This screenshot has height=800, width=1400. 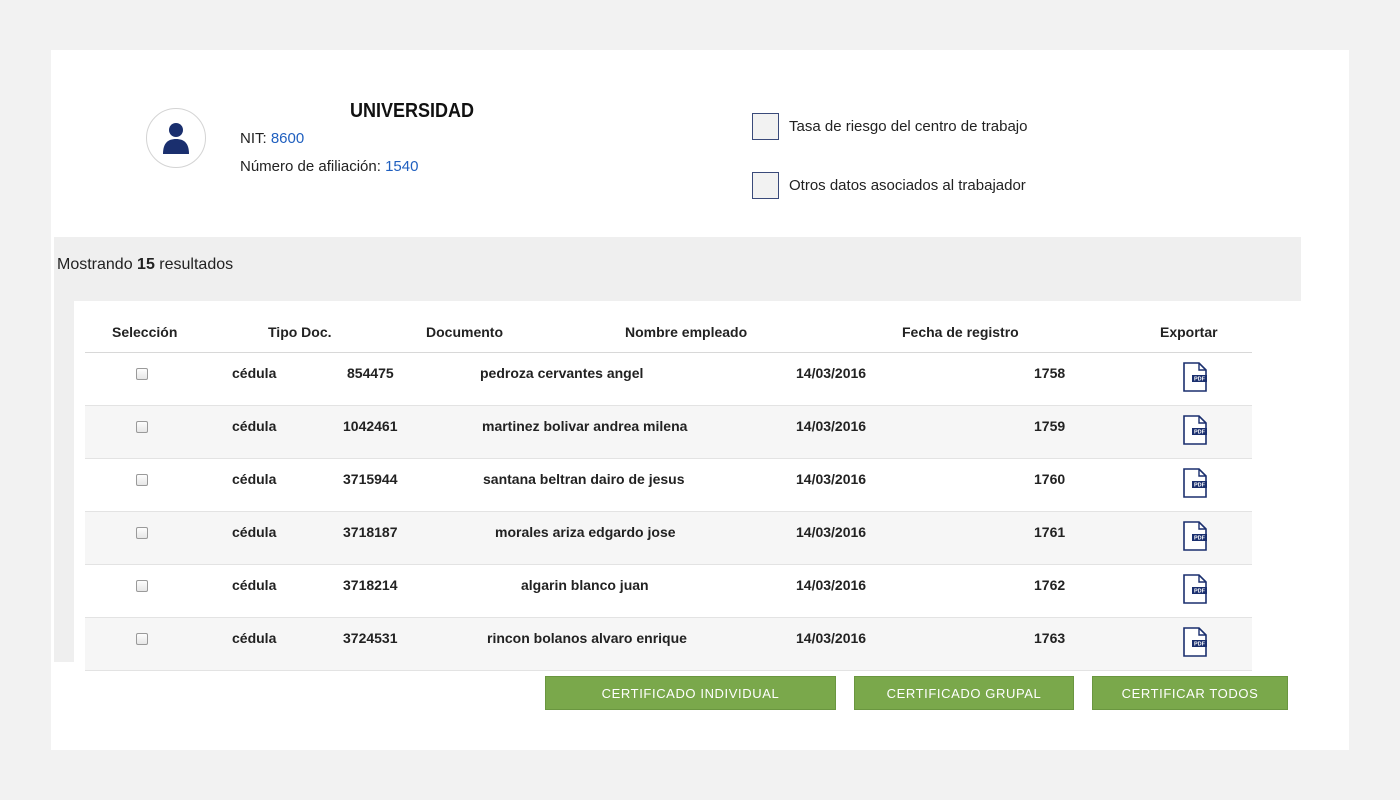 I want to click on option-tasa-riesgo: Tasa de riesgo del centro de trabajo, so click(x=889, y=126).